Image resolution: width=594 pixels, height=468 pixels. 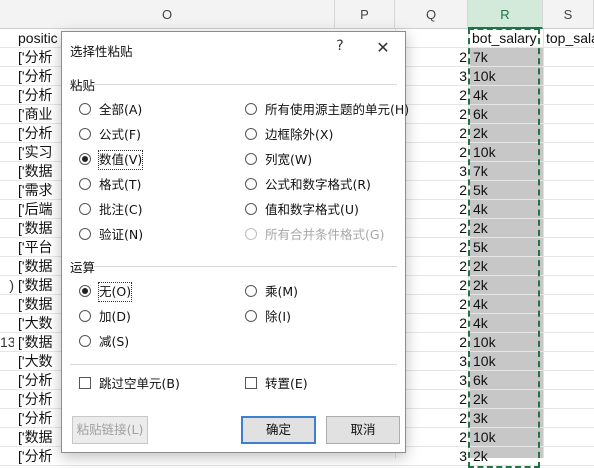 I want to click on operation-section-label: 运算, so click(x=83, y=267).